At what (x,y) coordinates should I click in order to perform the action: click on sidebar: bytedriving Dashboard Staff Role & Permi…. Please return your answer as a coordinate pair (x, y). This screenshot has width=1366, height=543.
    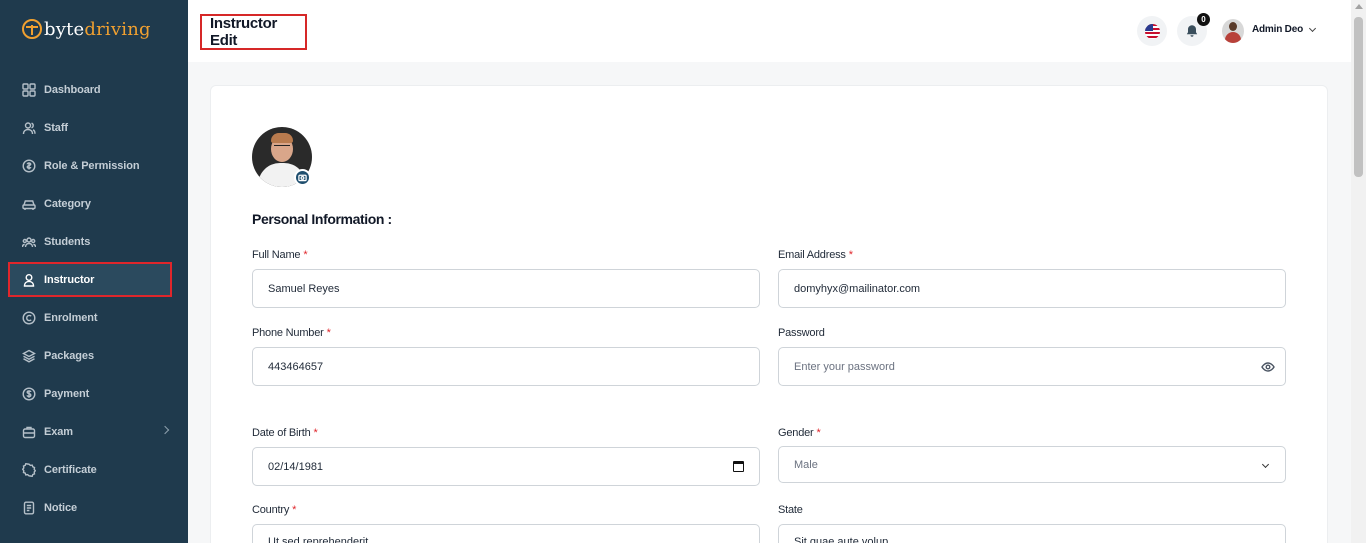
    Looking at the image, I should click on (94, 271).